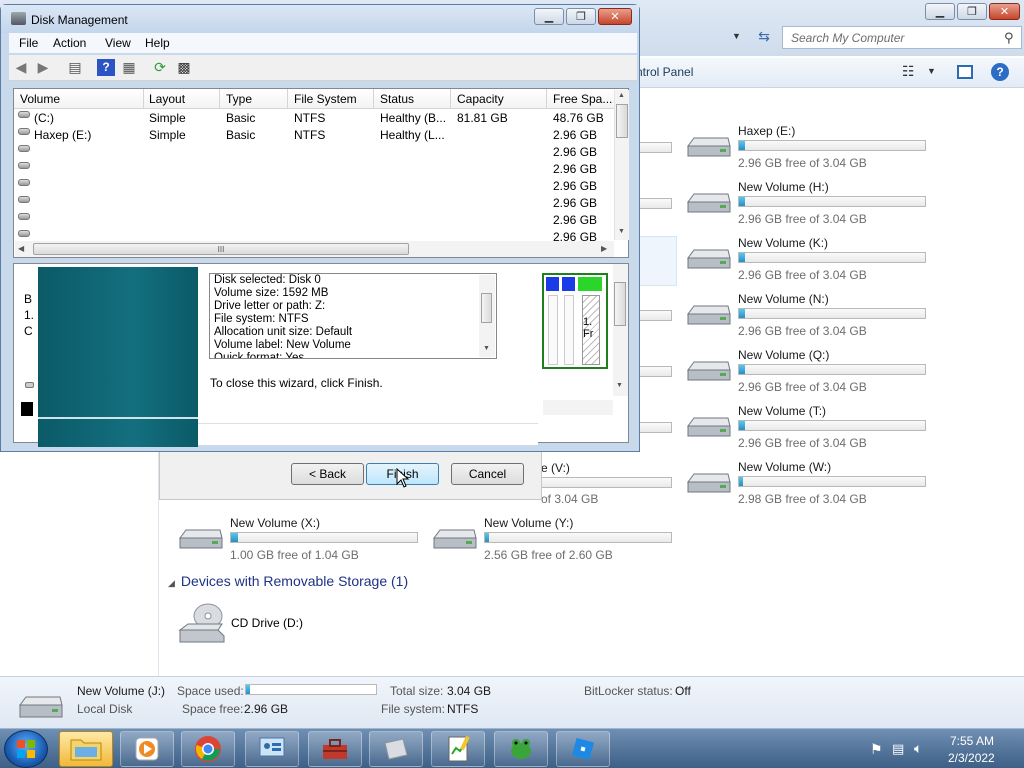 The height and width of the screenshot is (768, 1024). I want to click on back-arrow-icon: ◀, so click(21, 67).